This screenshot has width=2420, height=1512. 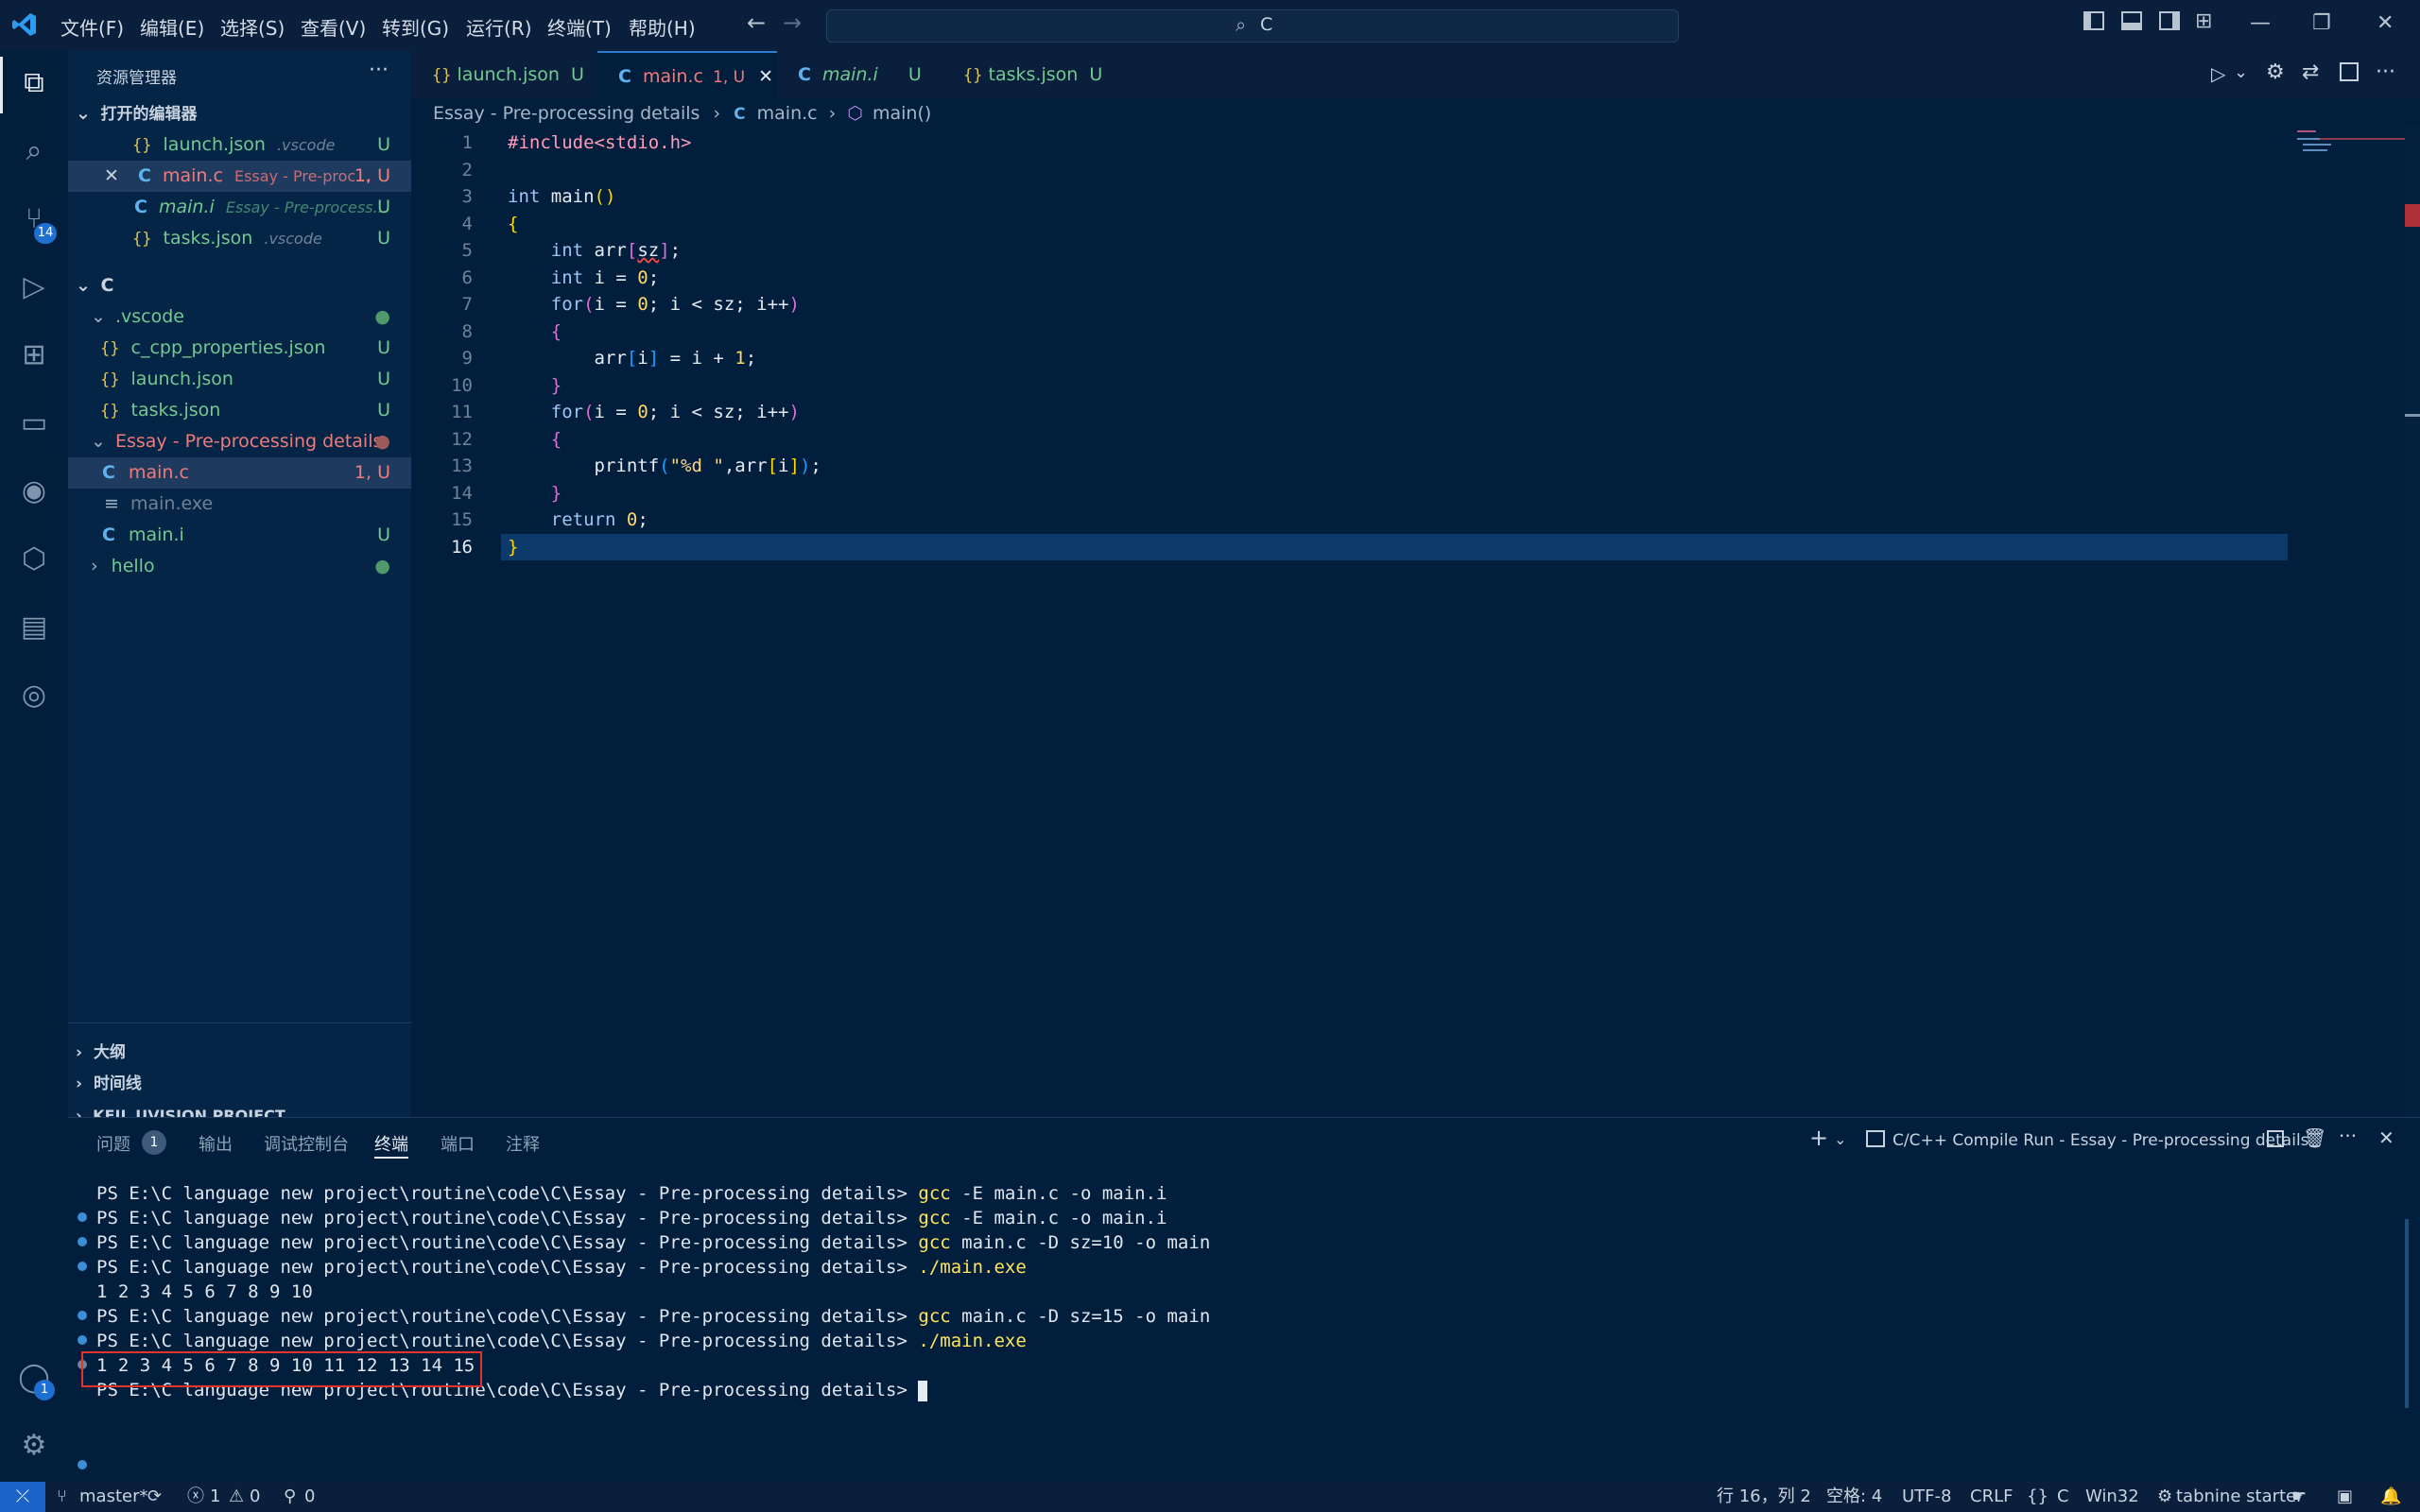 I want to click on copilot-icon: ◉, so click(x=34, y=491).